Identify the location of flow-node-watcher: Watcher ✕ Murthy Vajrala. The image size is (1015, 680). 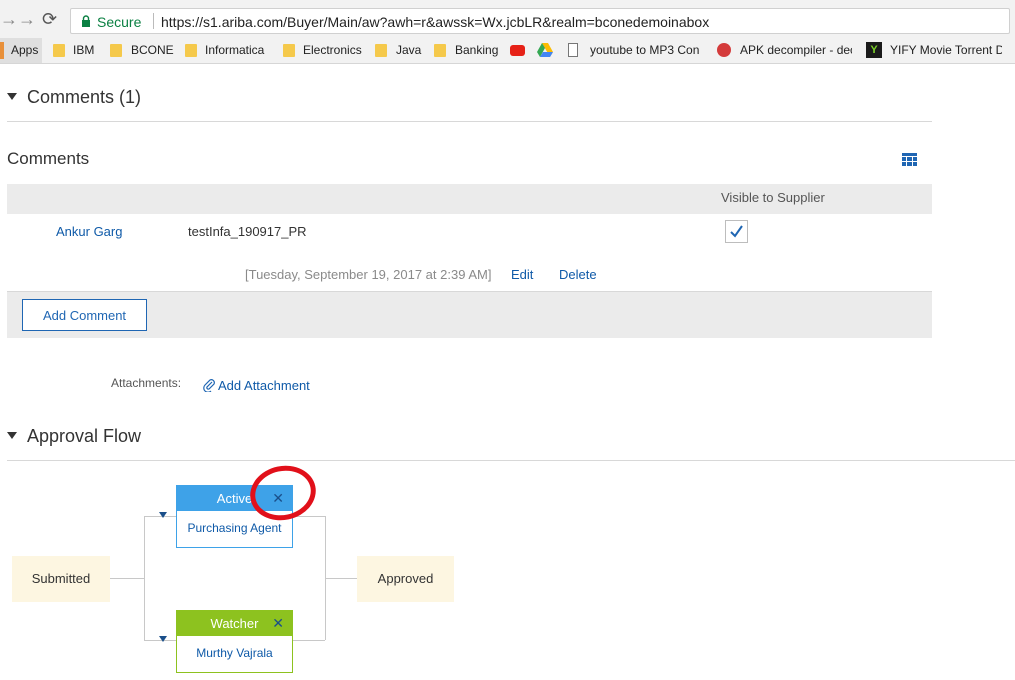
(234, 641).